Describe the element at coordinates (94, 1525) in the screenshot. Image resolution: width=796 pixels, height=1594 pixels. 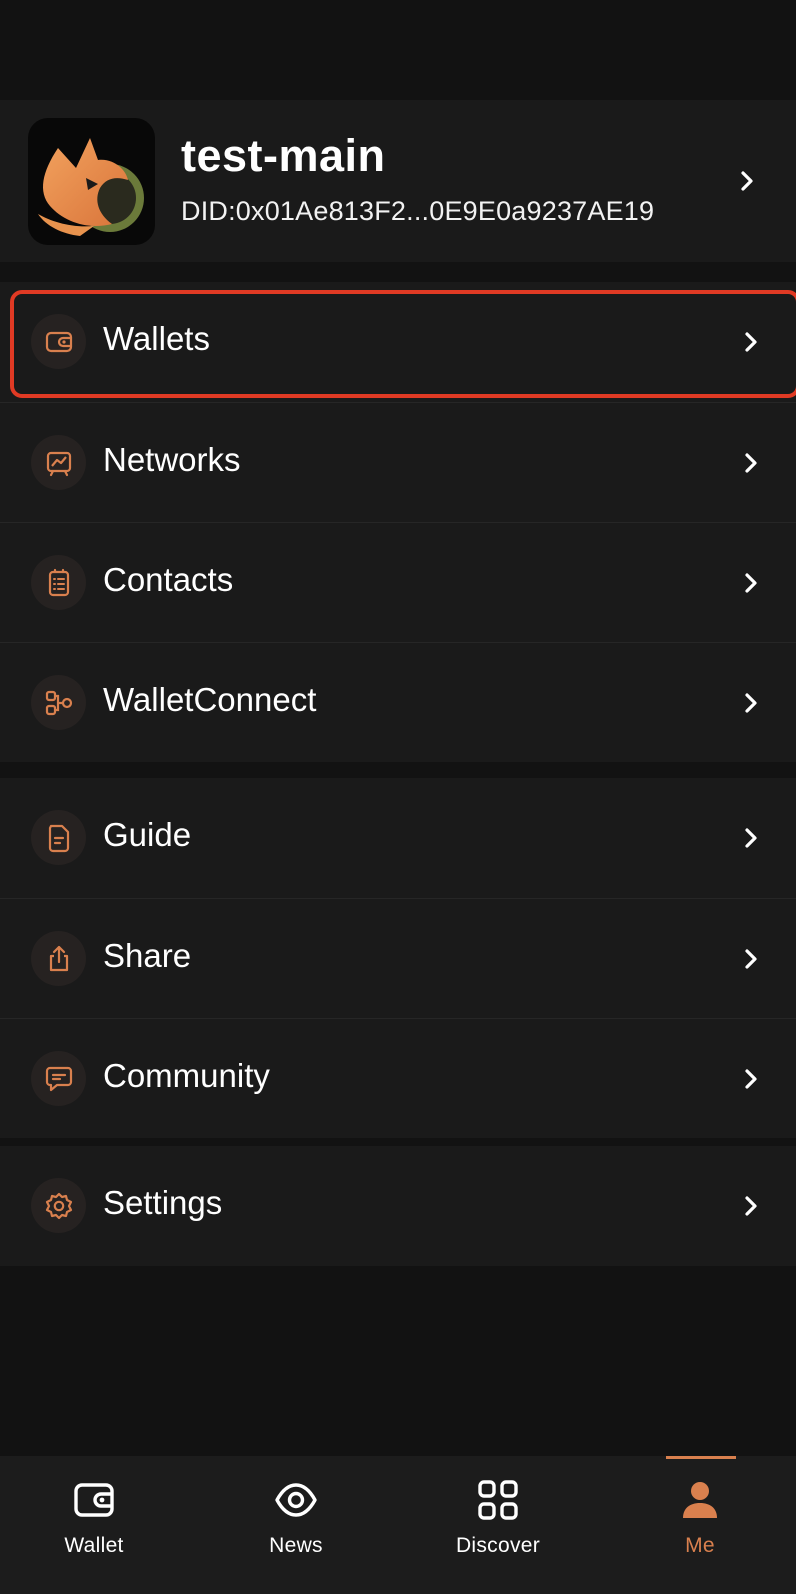
I see `tab-wallet: Wallet` at that location.